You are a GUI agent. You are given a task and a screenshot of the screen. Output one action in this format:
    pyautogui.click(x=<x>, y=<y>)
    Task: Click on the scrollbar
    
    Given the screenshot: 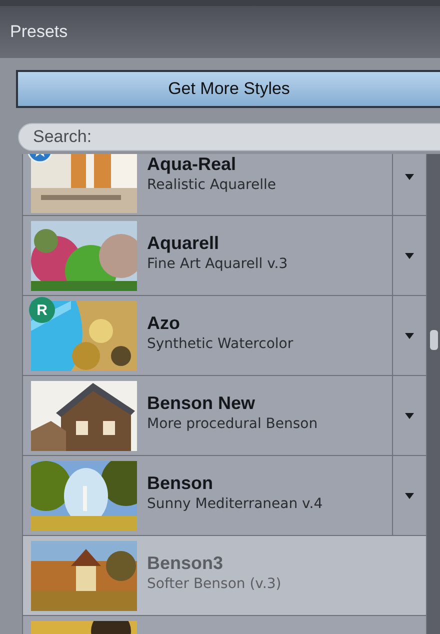 What is the action you would take?
    pyautogui.click(x=433, y=394)
    